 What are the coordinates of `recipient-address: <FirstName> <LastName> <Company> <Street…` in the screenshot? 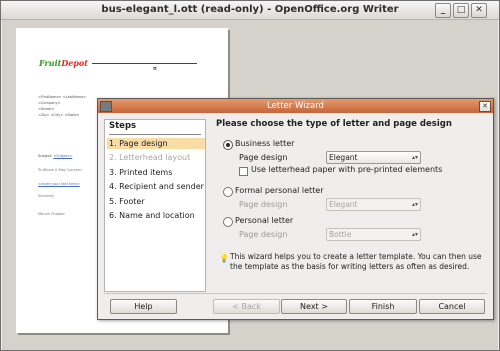 It's located at (62, 106).